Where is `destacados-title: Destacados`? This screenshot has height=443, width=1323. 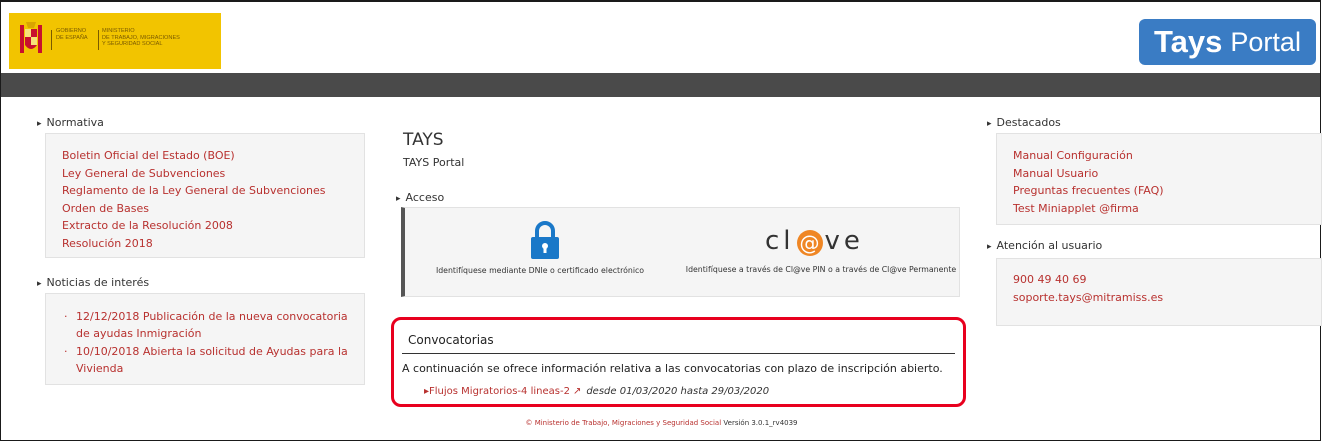 destacados-title: Destacados is located at coordinates (1024, 122).